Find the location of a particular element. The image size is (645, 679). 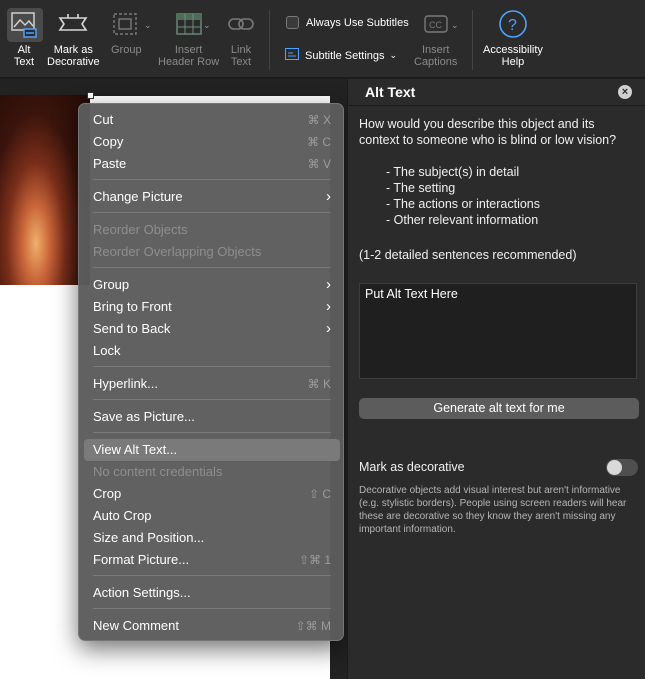

link-icon is located at coordinates (241, 24).